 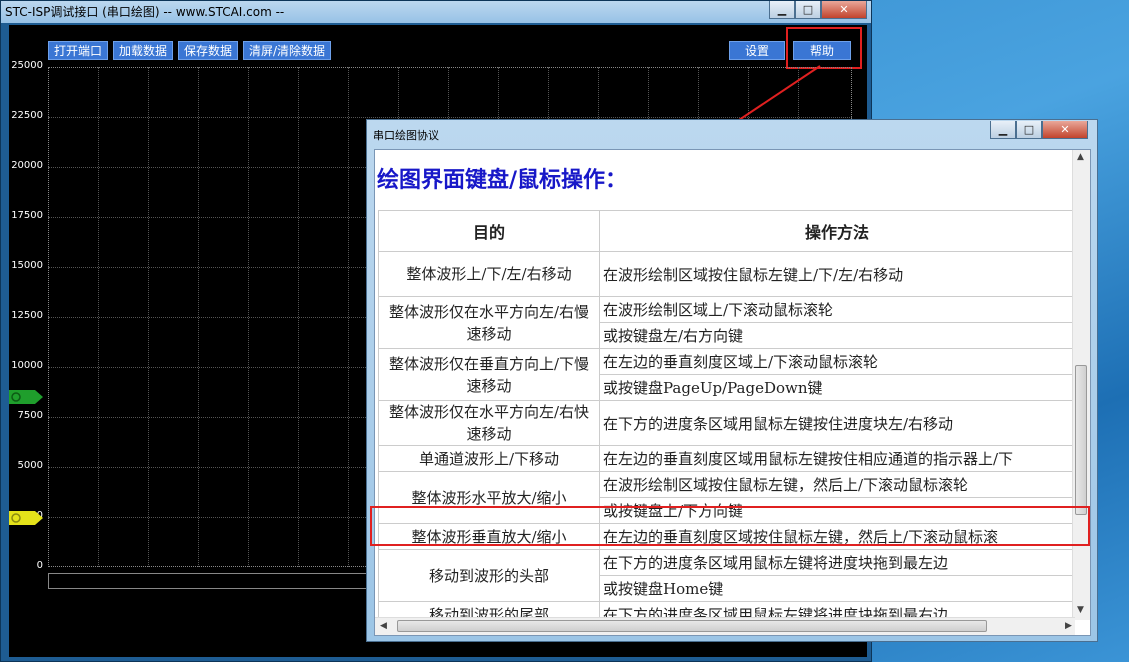 I want to click on method-cell: 在下方的进度条区域用鼠标左键按住进度块左/右移动, so click(x=837, y=423).